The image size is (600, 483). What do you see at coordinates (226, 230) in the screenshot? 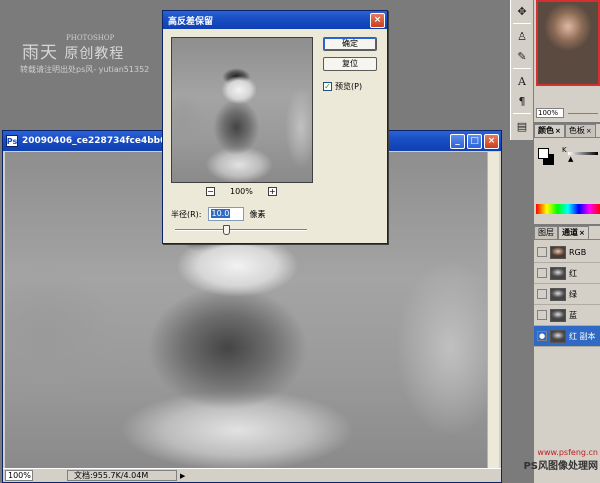
I see `radius-slider-thumb` at bounding box center [226, 230].